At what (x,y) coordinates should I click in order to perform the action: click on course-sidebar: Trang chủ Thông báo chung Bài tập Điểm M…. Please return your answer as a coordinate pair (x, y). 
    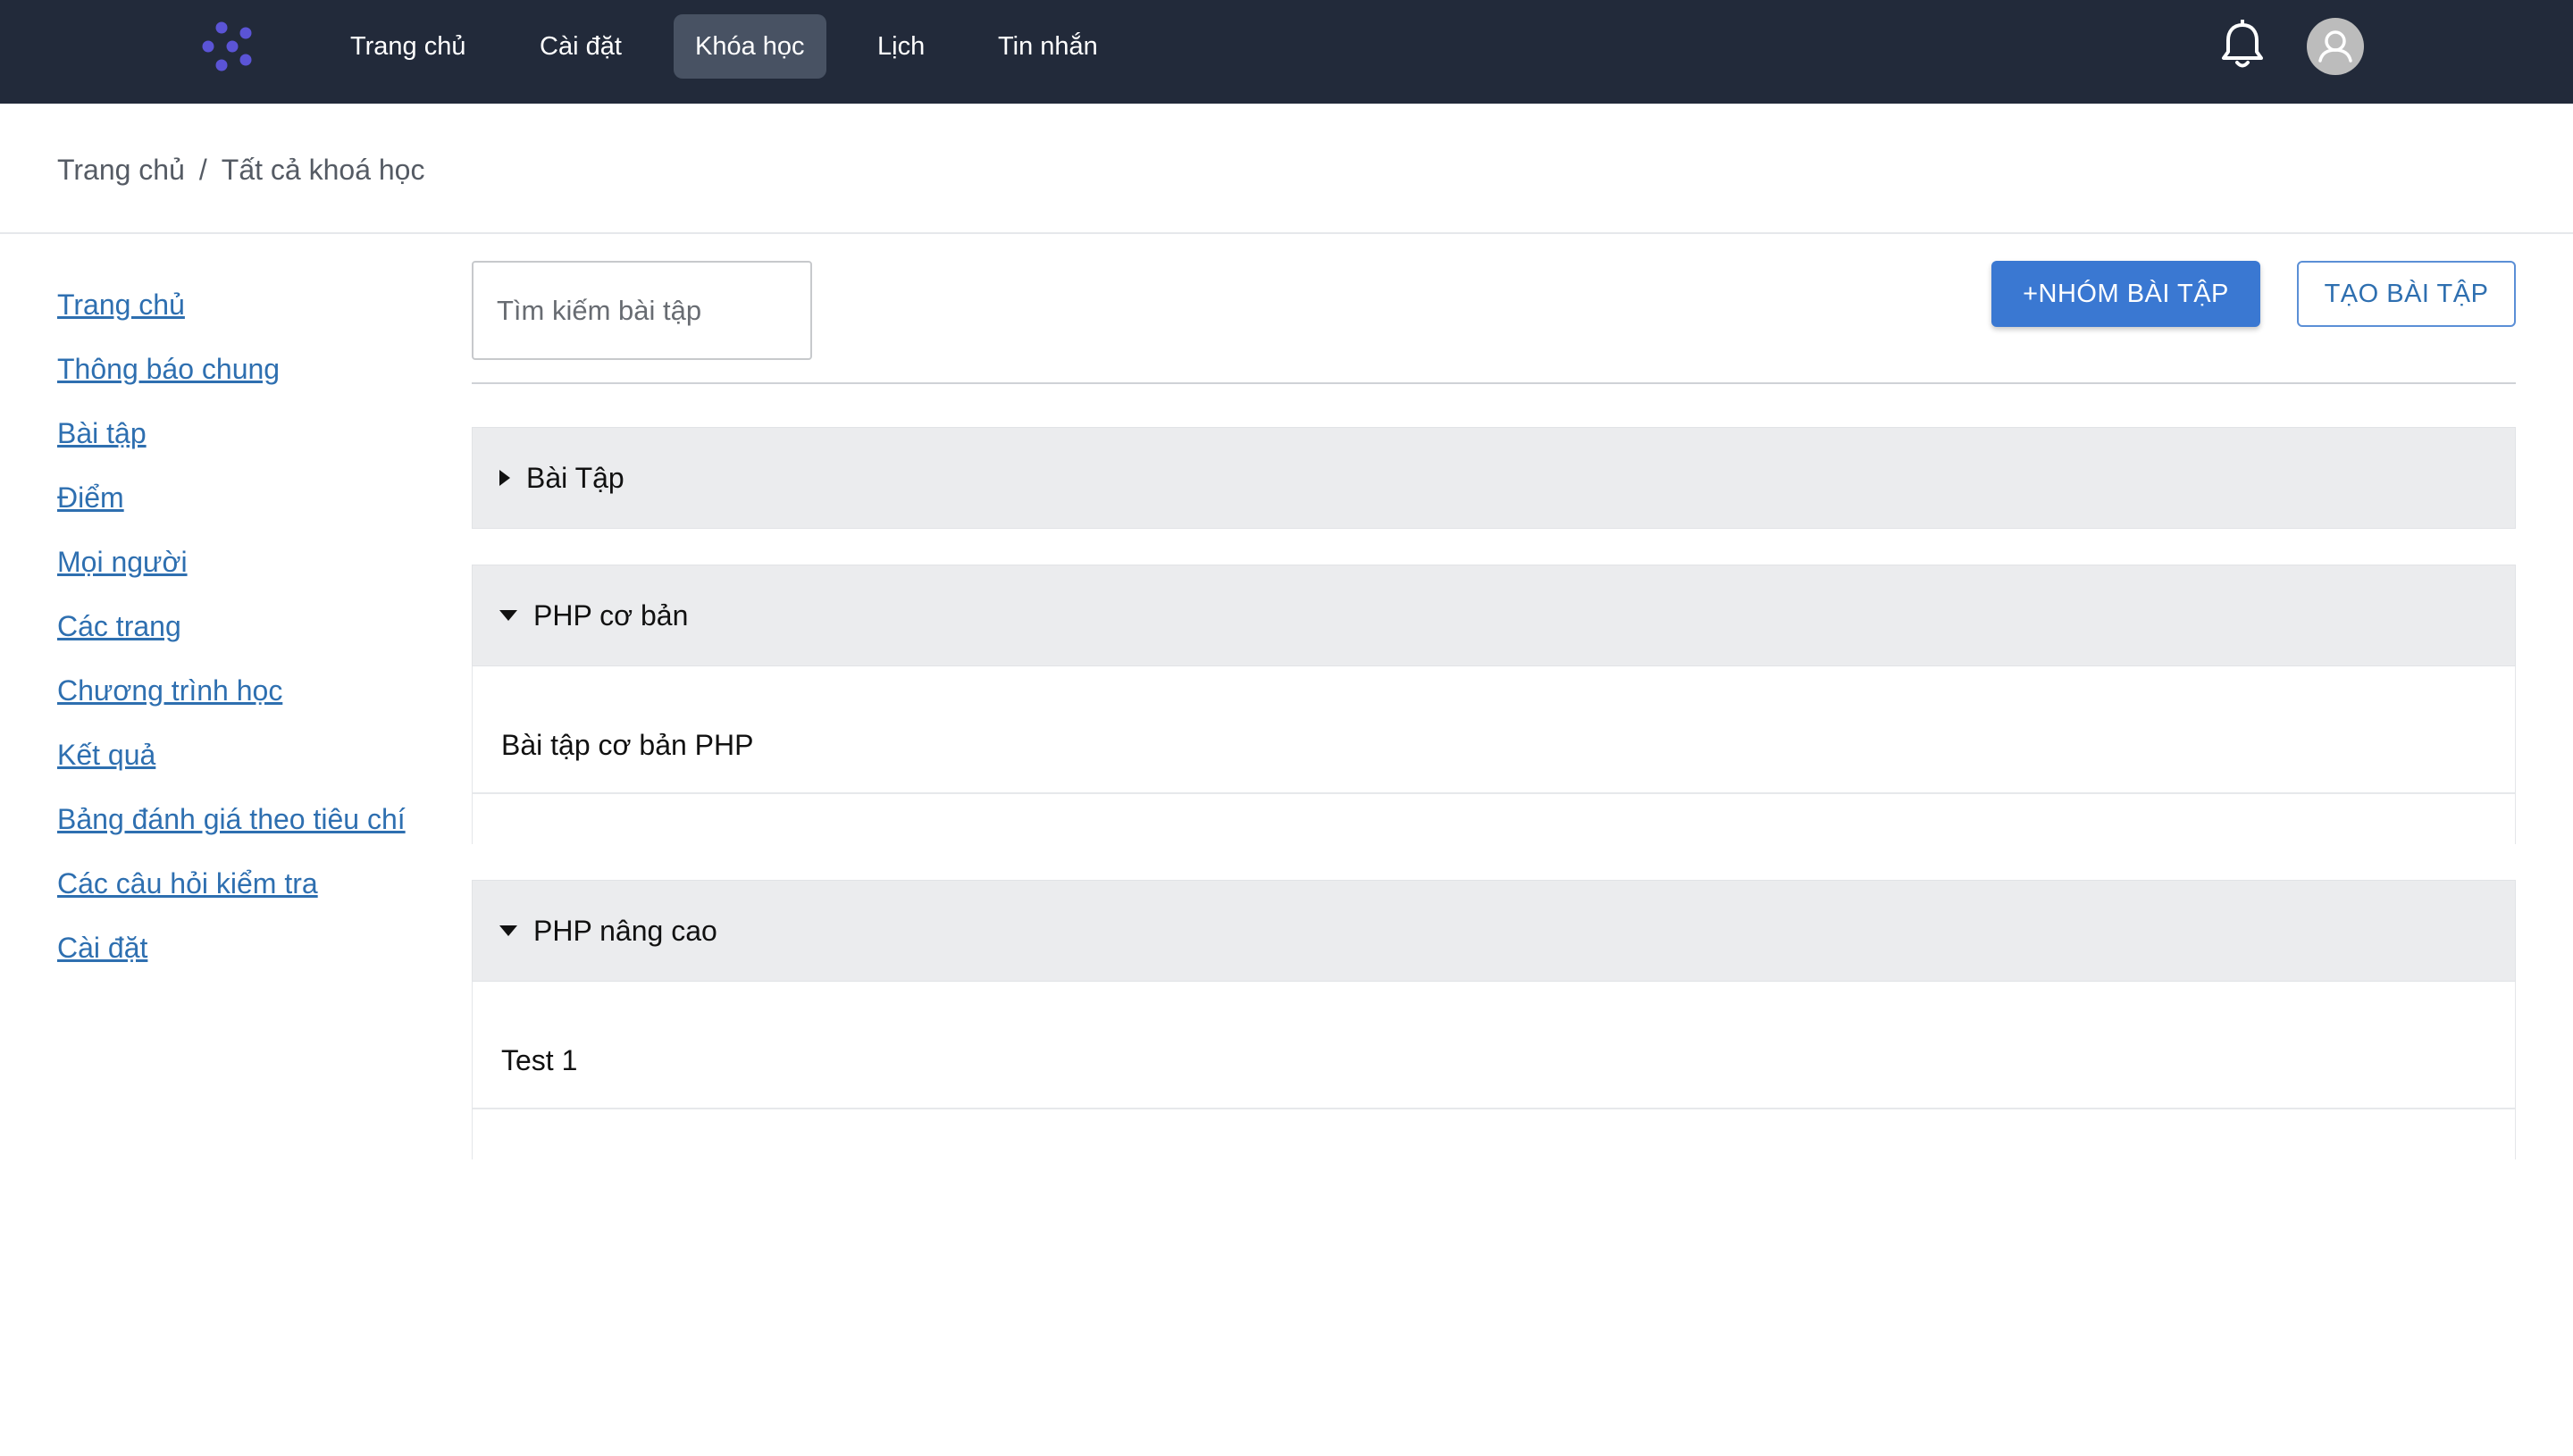
    Looking at the image, I should click on (244, 638).